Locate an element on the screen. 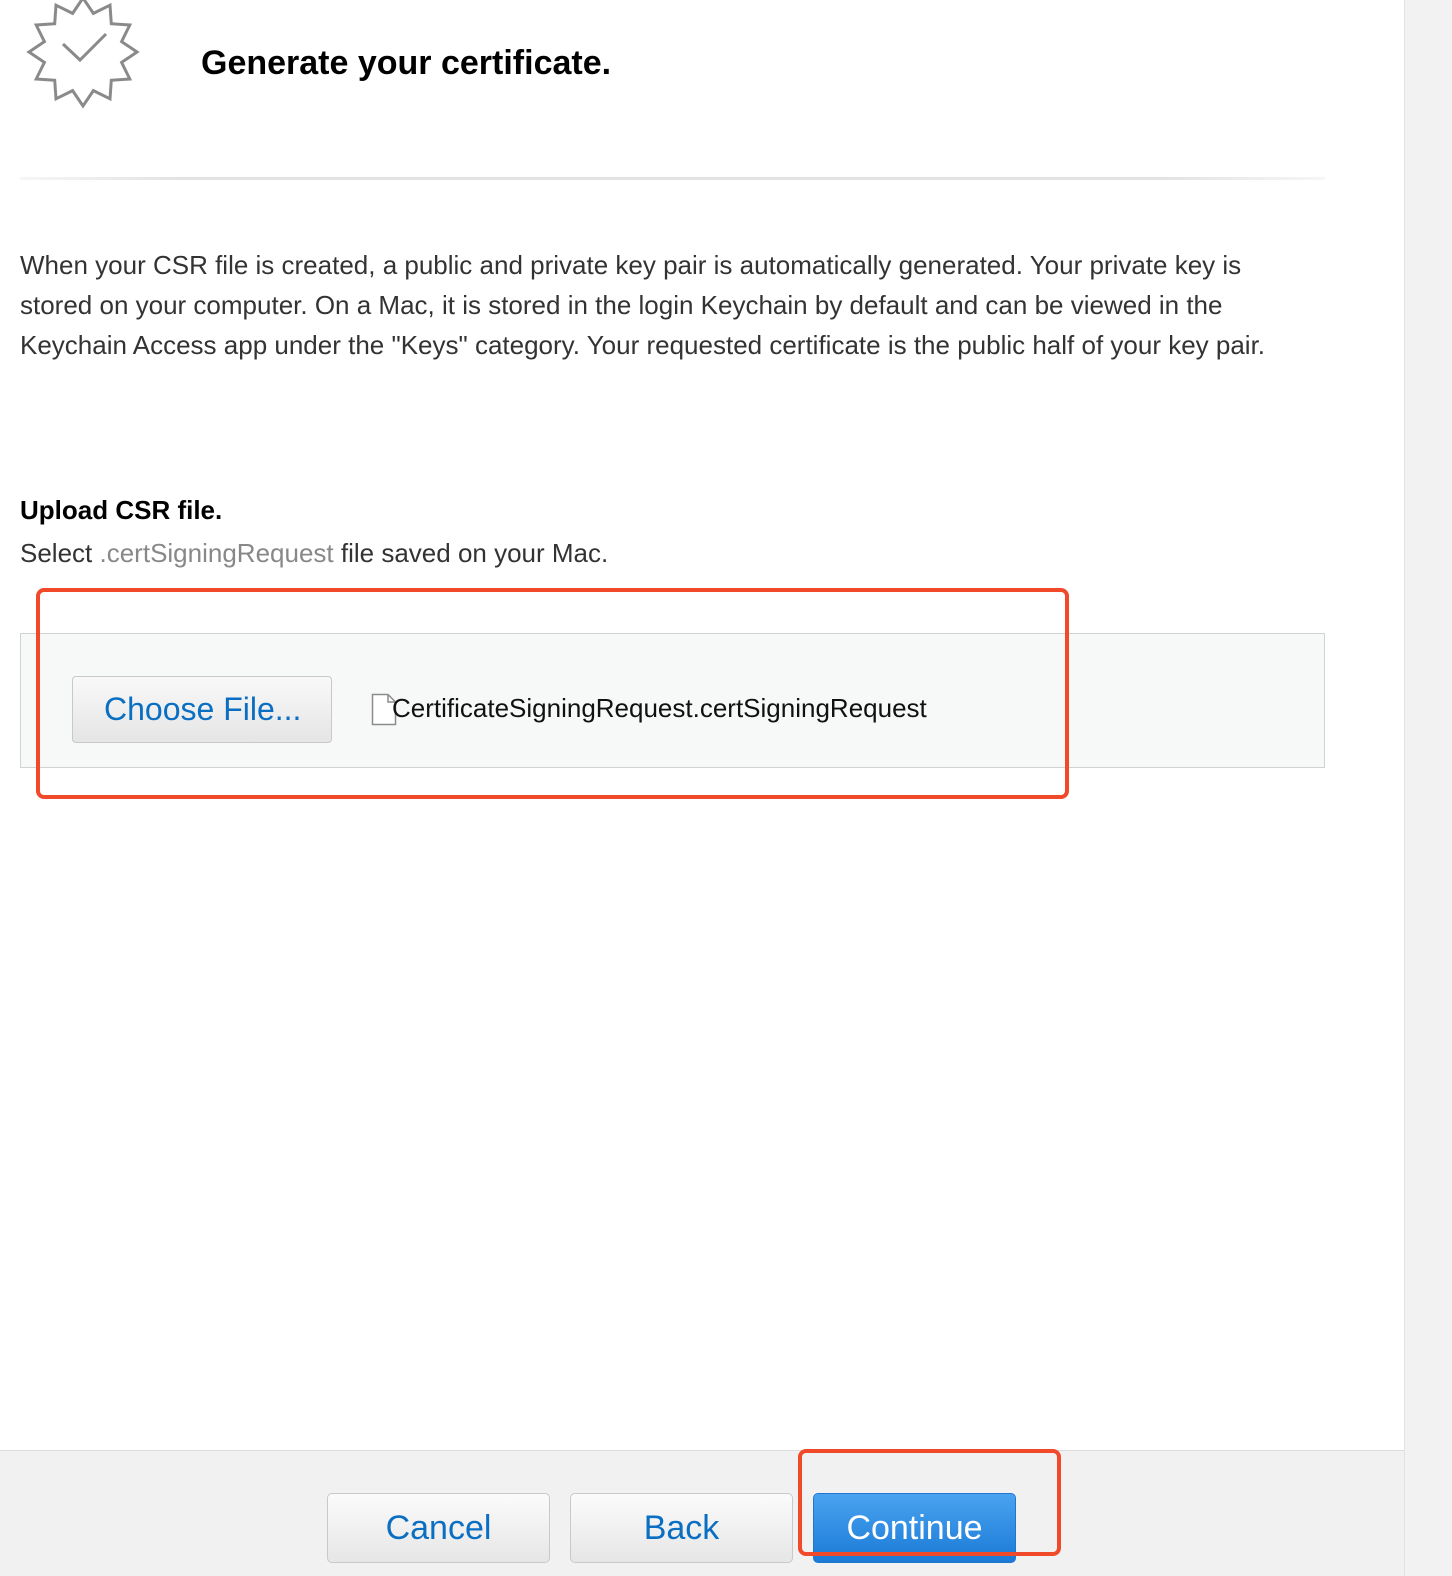  page-title: Generate your certificate. is located at coordinates (406, 63).